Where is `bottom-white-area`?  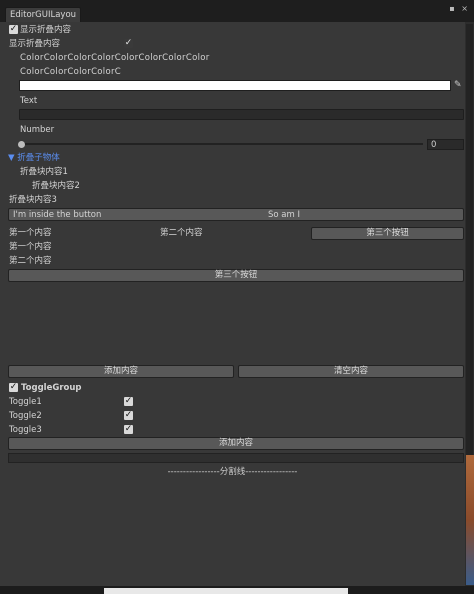
bottom-white-area is located at coordinates (226, 591).